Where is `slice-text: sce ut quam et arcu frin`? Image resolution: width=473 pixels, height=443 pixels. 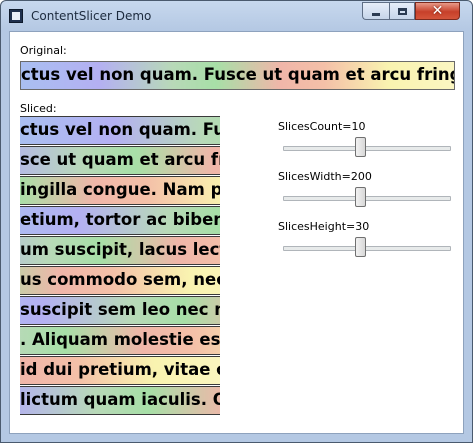
slice-text: sce ut quam et arcu frin is located at coordinates (120, 159).